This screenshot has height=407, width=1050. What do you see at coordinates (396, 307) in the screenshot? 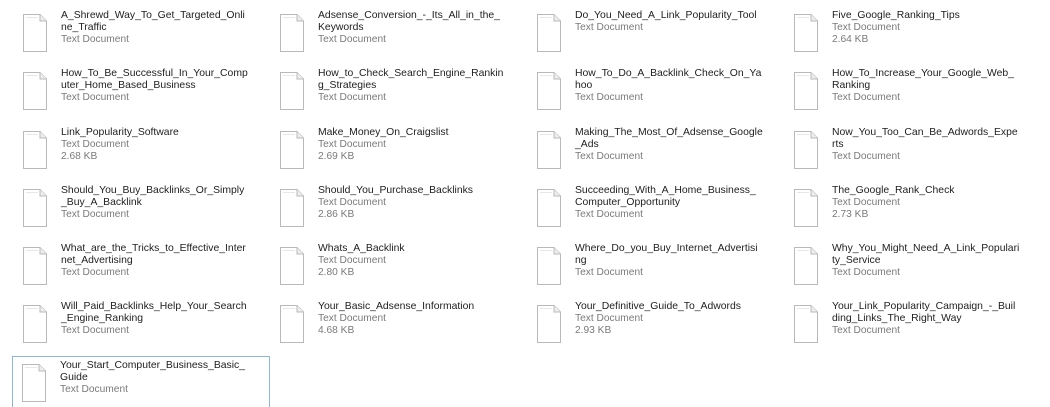
I see `file-name: Your_Basic_Adsense_Information` at bounding box center [396, 307].